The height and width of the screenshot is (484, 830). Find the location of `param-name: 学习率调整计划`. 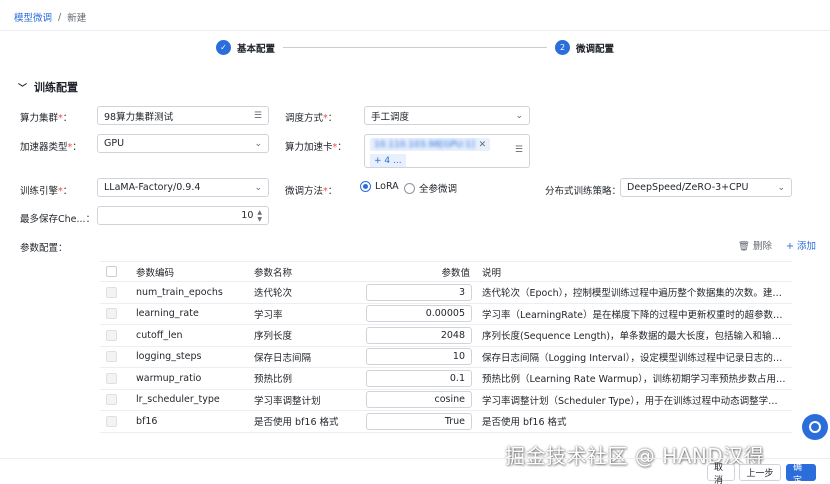

param-name: 学习率调整计划 is located at coordinates (305, 400).